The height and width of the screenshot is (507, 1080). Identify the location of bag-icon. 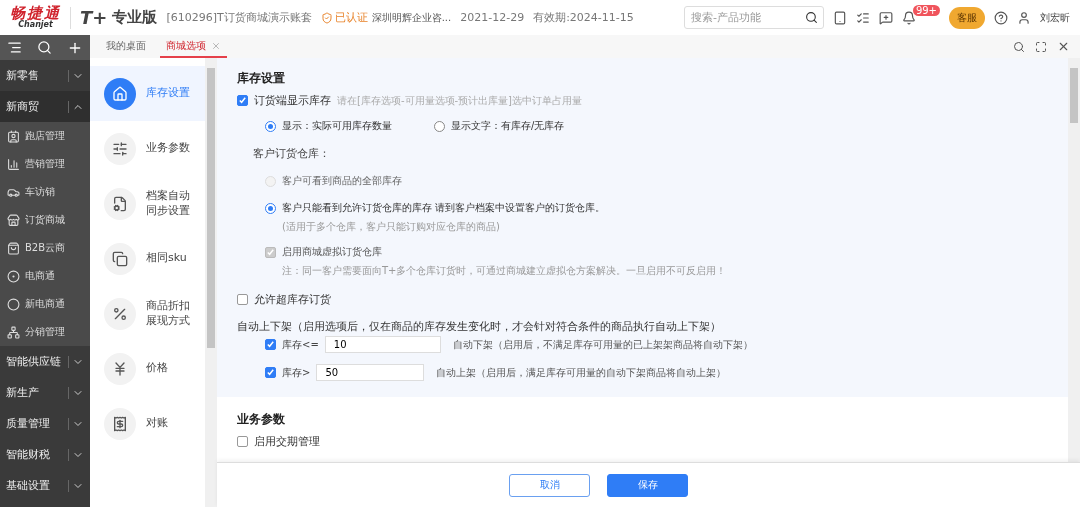
(13, 248).